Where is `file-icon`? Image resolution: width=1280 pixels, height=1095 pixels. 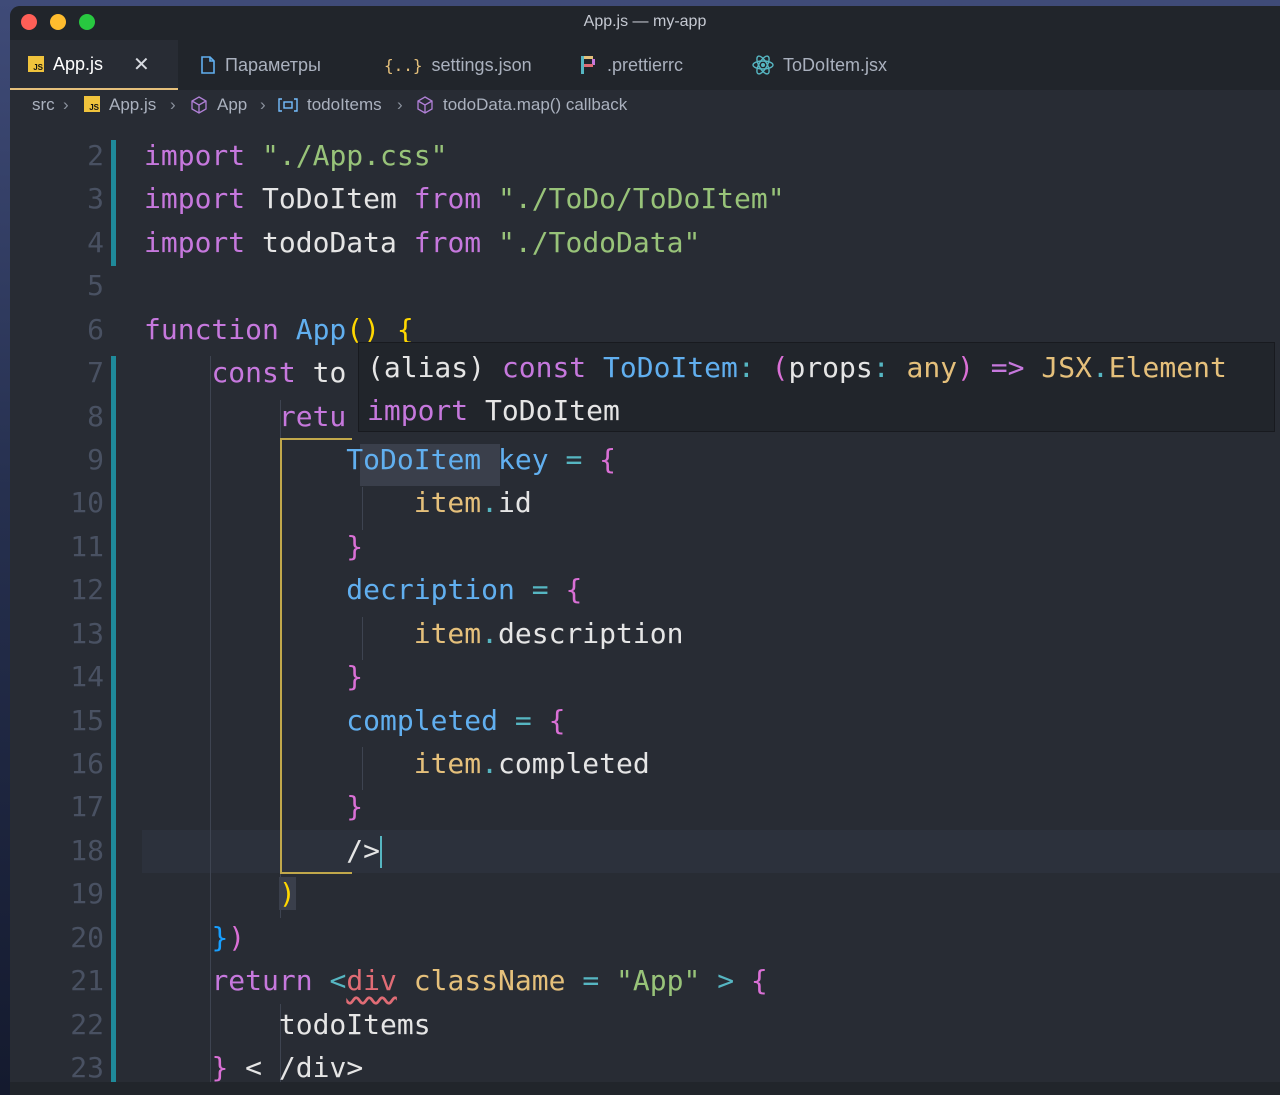 file-icon is located at coordinates (208, 65).